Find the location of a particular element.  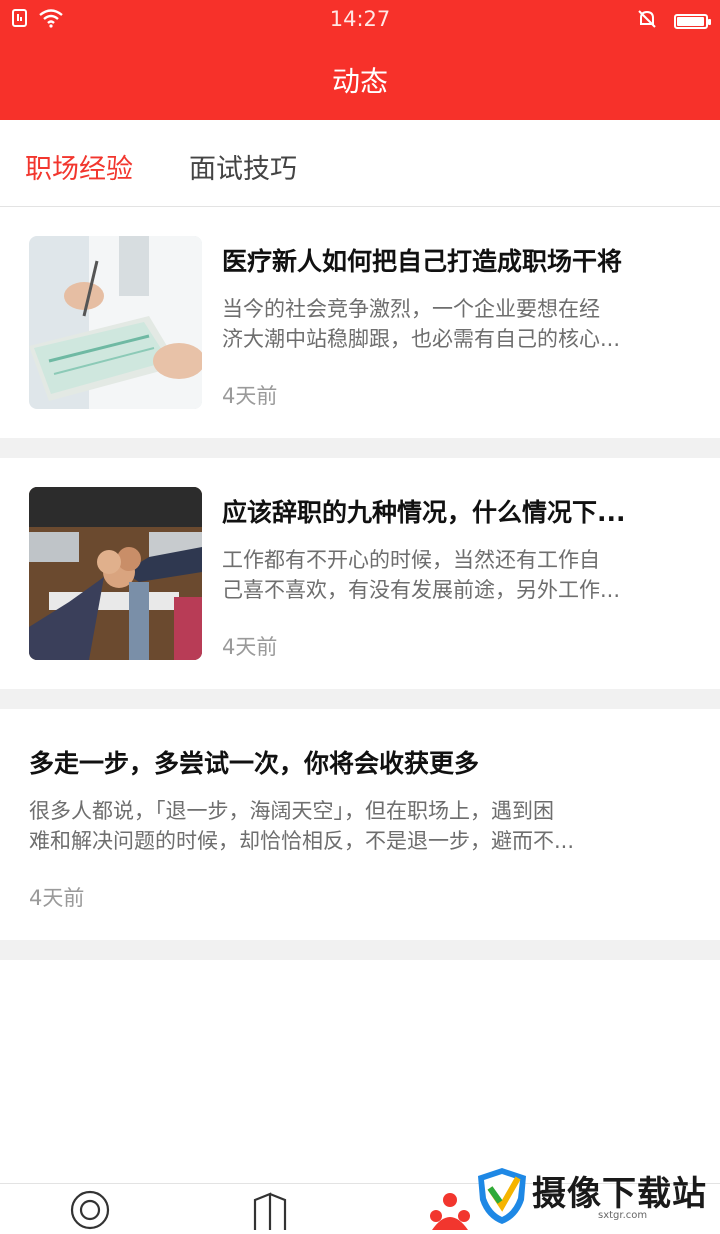

article-desc-line: 很多人都说，「退一步，海阔天空」，但在职场上，遇到困 is located at coordinates (291, 811).